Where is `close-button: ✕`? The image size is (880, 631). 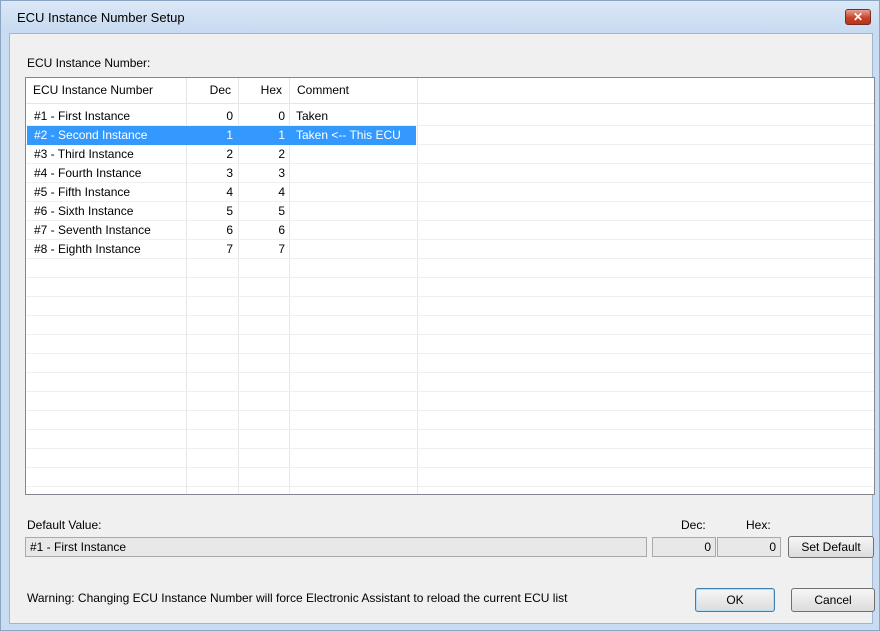 close-button: ✕ is located at coordinates (858, 17).